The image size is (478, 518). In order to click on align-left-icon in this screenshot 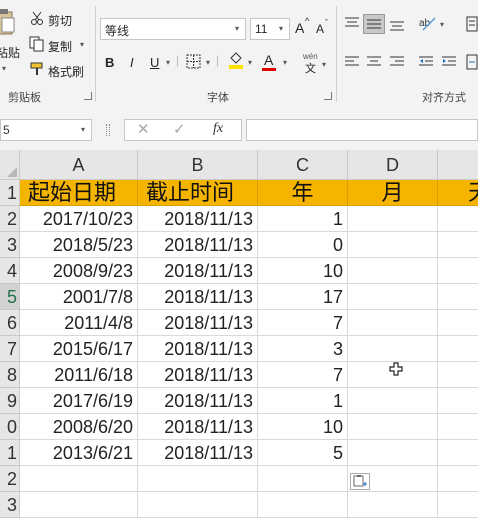, I will do `click(352, 64)`.